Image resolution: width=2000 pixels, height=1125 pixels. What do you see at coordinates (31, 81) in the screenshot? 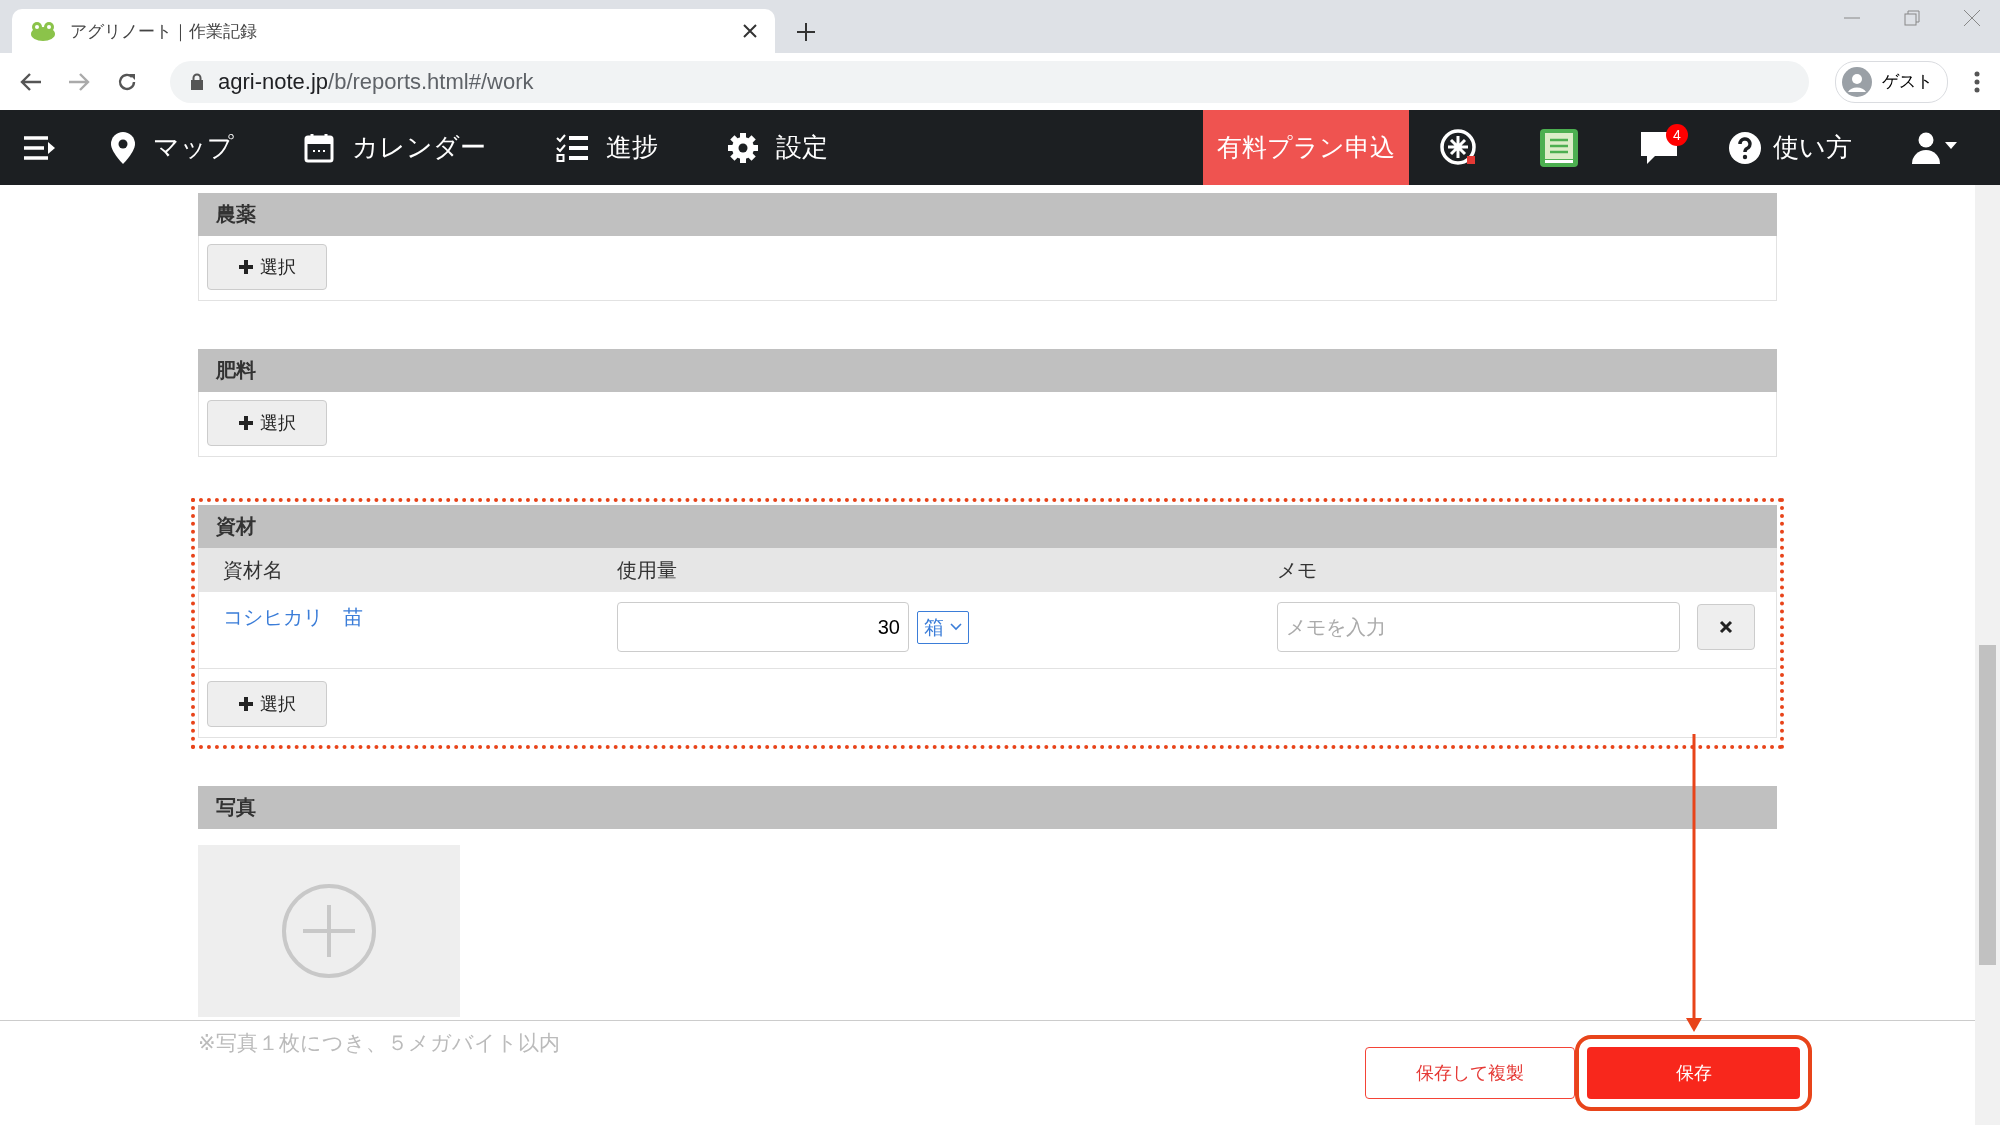
I see `back-icon` at bounding box center [31, 81].